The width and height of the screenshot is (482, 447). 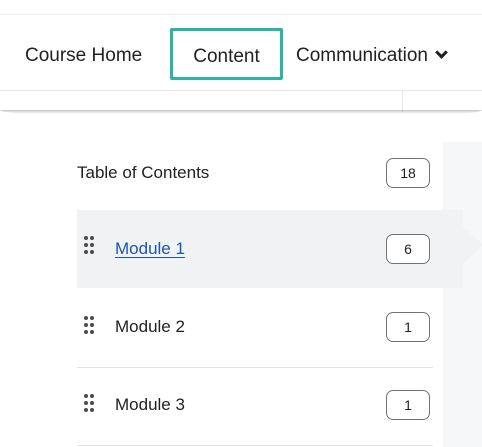 What do you see at coordinates (462, 294) in the screenshot?
I see `toc-right-gutter` at bounding box center [462, 294].